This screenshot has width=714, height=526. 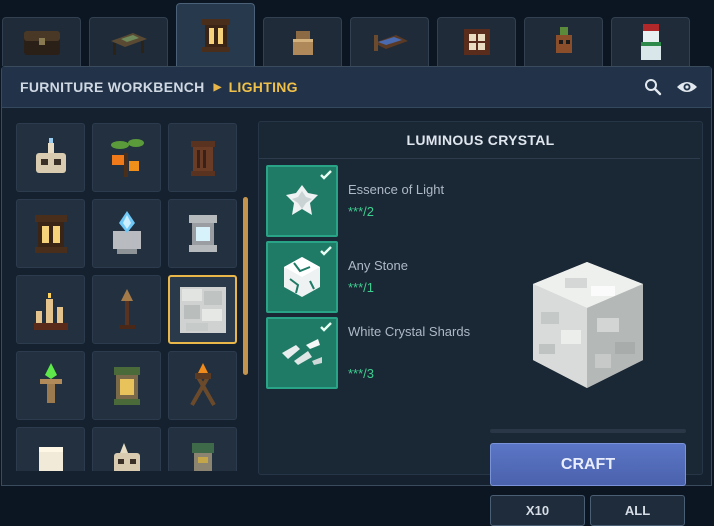 I want to click on craft-progress-bar, so click(x=588, y=431).